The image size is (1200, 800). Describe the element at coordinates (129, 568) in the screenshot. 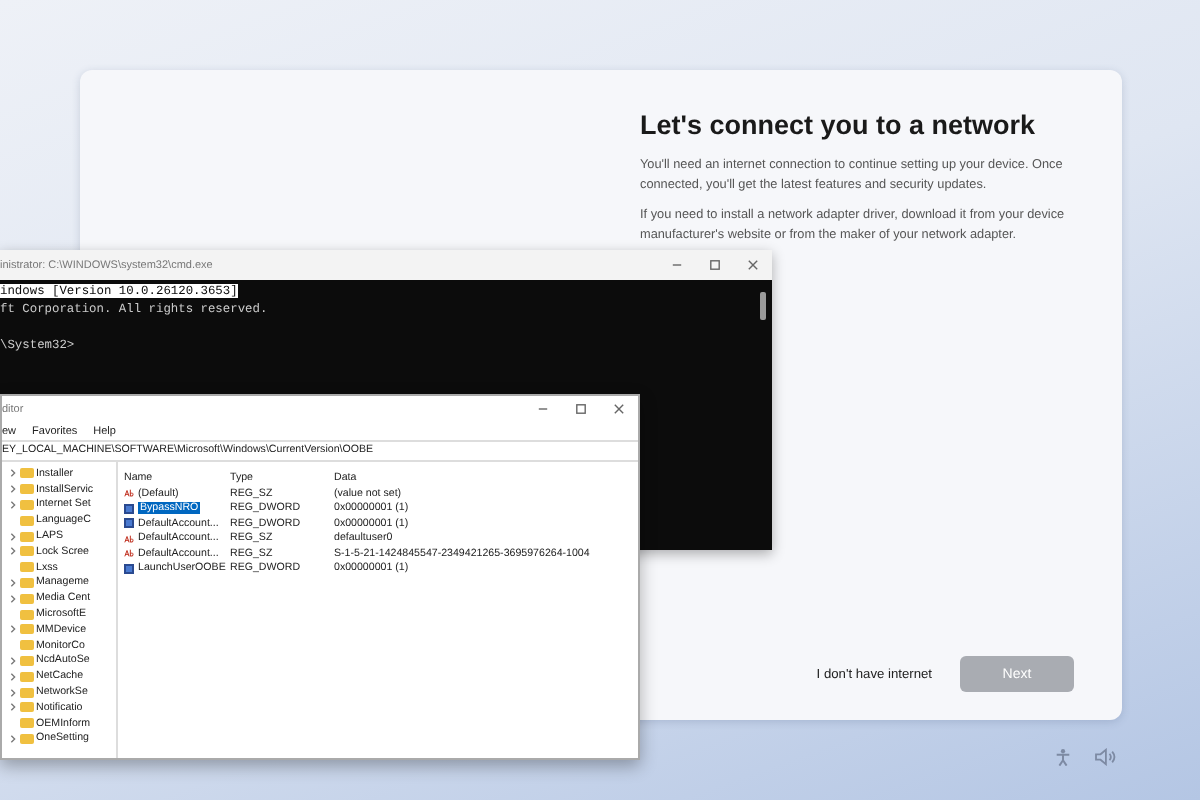

I see `binary-value-icon` at that location.